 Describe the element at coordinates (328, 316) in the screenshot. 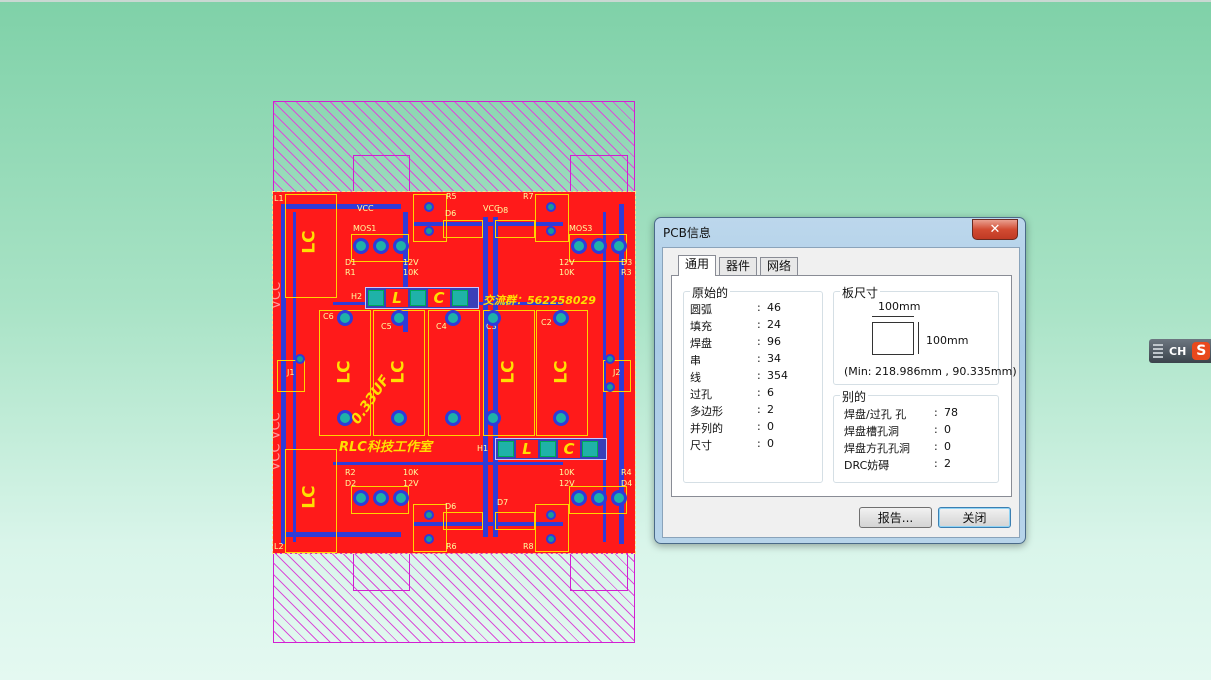

I see `label-c6: C6` at that location.